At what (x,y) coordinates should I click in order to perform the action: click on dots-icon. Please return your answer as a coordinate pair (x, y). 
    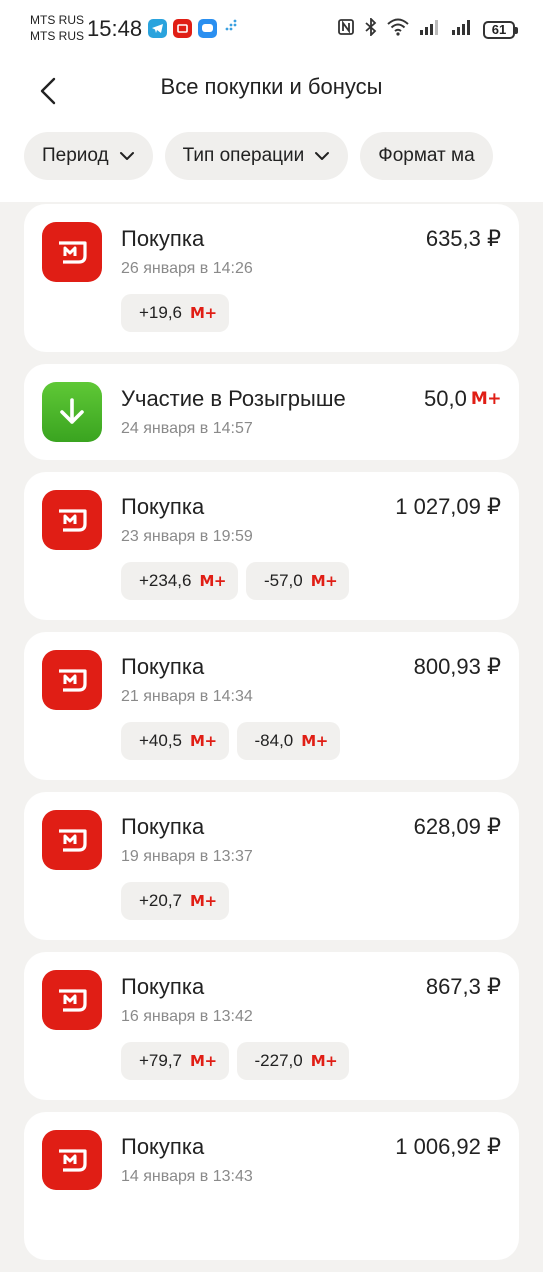
    Looking at the image, I should click on (230, 28).